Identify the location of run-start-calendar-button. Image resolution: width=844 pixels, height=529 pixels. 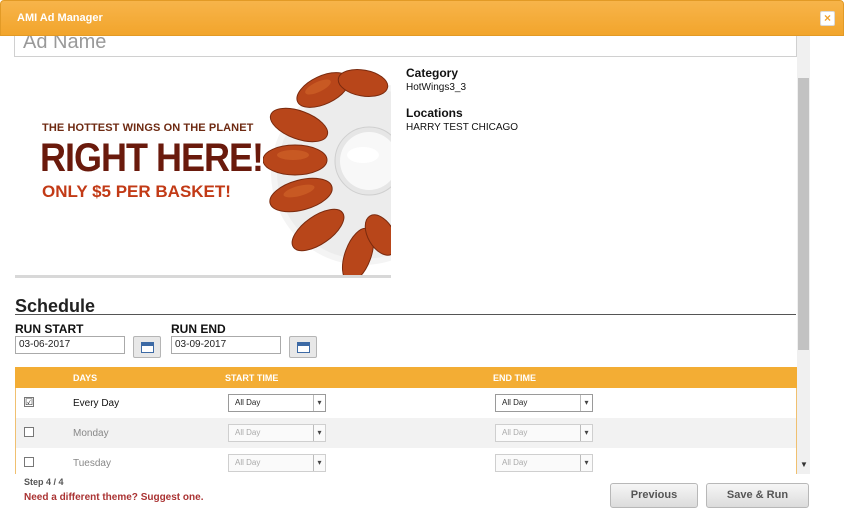
(147, 347).